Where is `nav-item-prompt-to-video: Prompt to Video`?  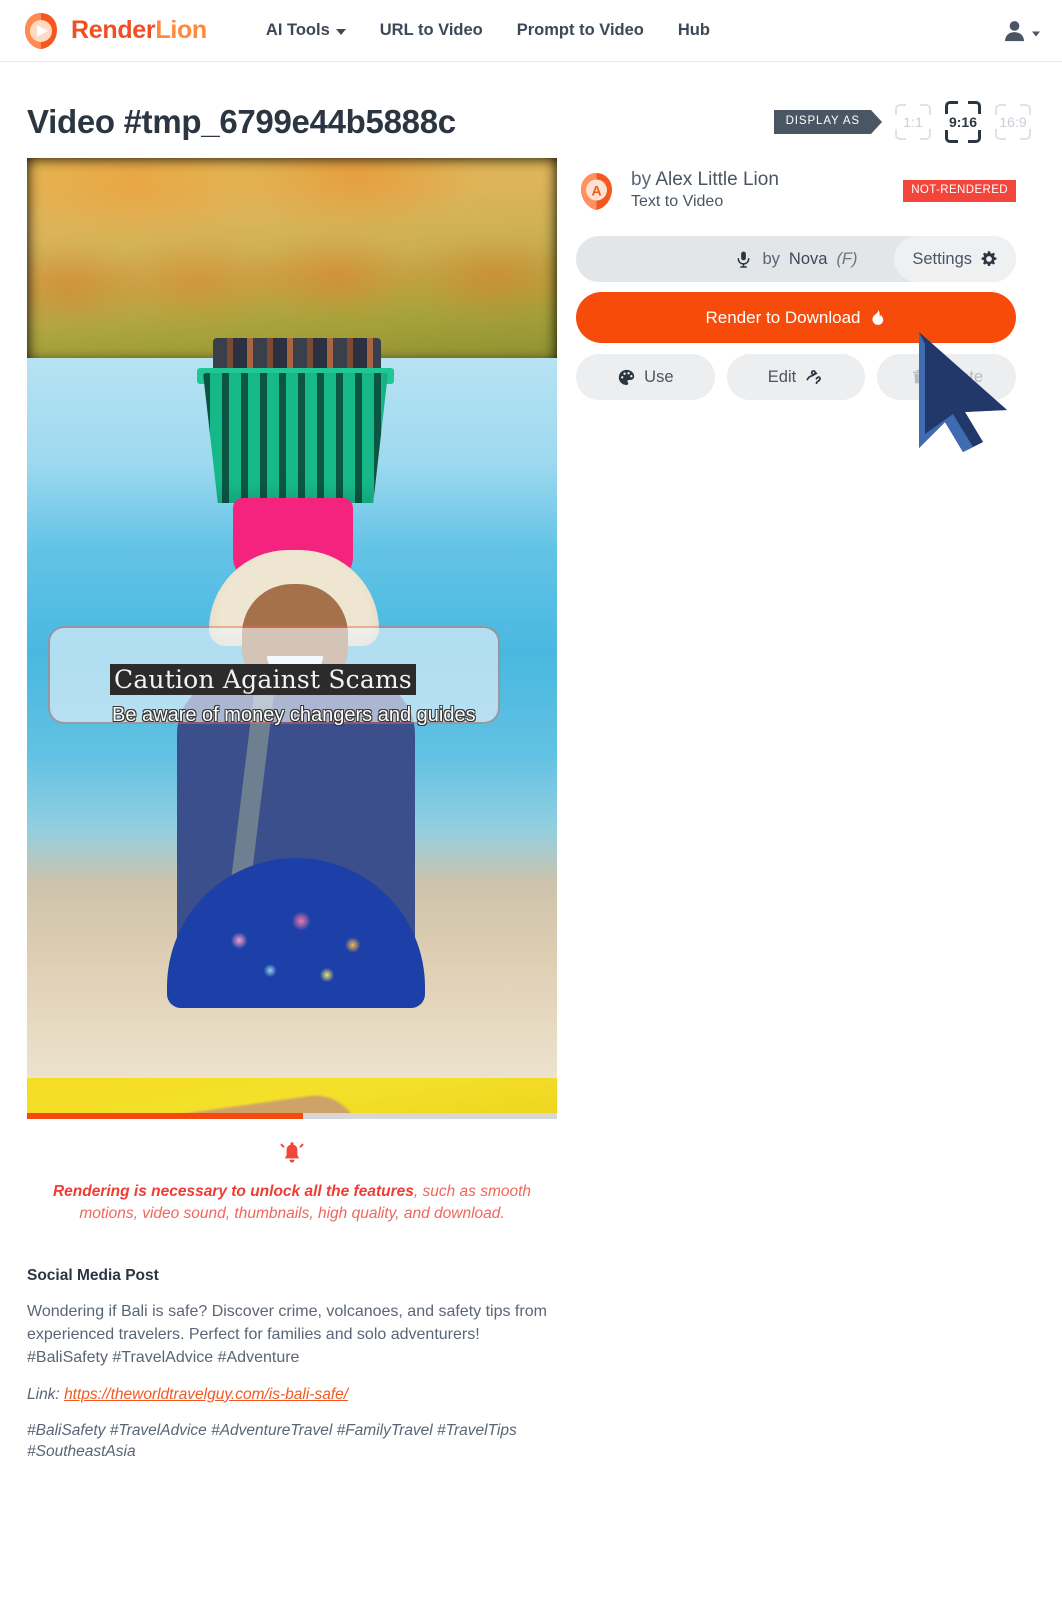 nav-item-prompt-to-video: Prompt to Video is located at coordinates (580, 30).